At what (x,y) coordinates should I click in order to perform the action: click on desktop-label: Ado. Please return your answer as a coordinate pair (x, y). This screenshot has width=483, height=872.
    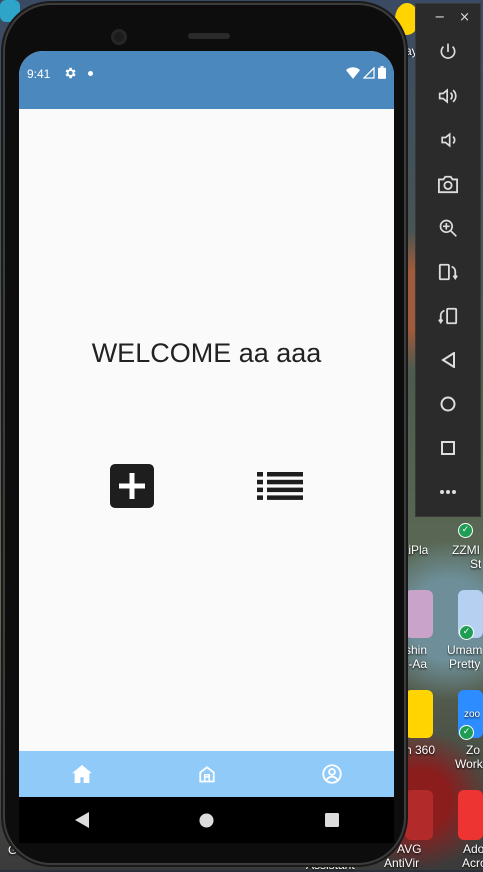
    Looking at the image, I should click on (473, 849).